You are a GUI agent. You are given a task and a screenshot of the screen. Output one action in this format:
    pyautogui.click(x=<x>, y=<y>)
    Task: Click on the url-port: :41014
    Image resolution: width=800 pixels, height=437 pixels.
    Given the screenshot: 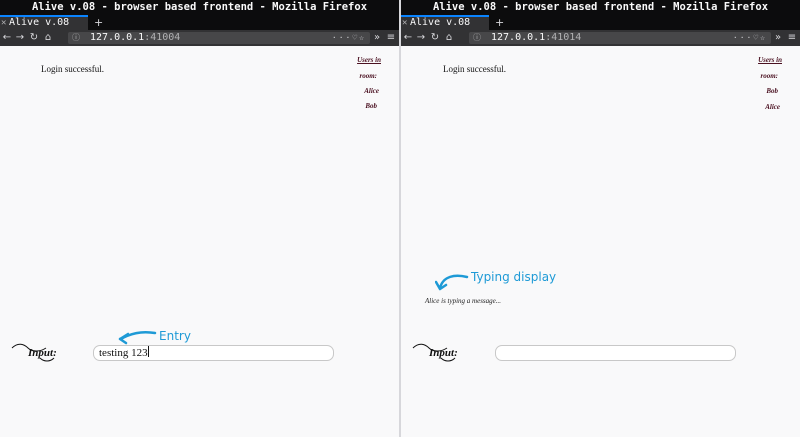 What is the action you would take?
    pyautogui.click(x=563, y=37)
    